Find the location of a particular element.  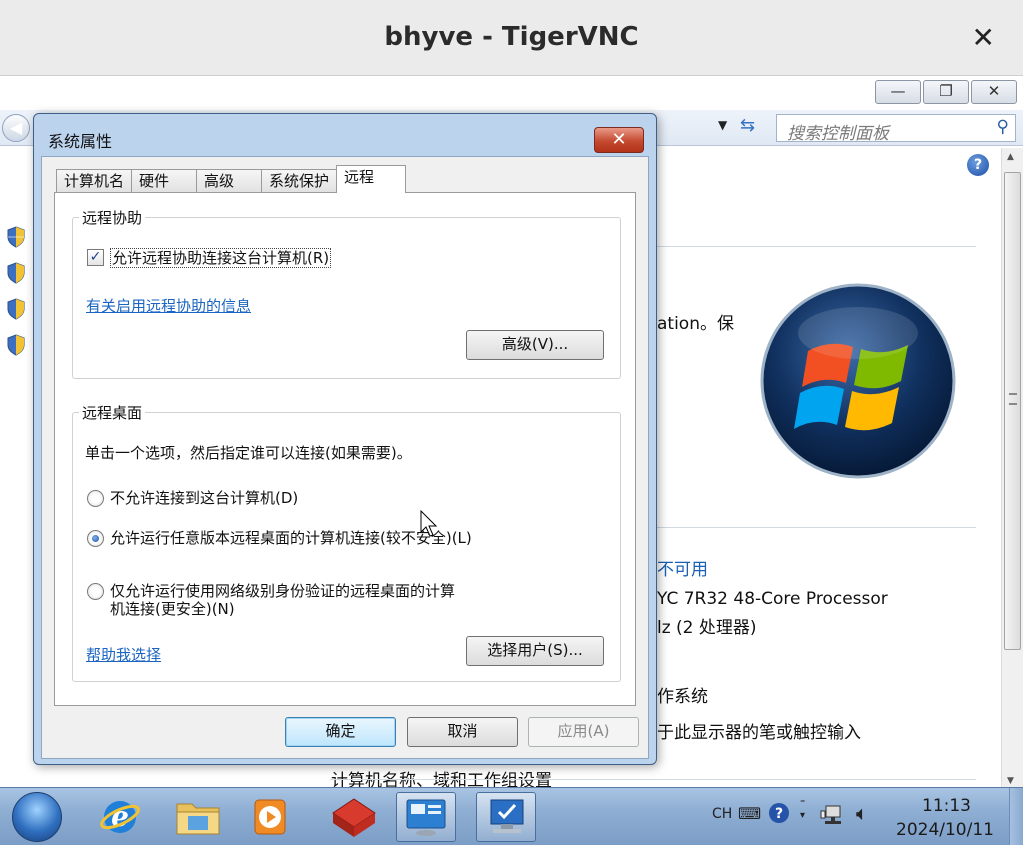

media-player-icon is located at coordinates (270, 817).